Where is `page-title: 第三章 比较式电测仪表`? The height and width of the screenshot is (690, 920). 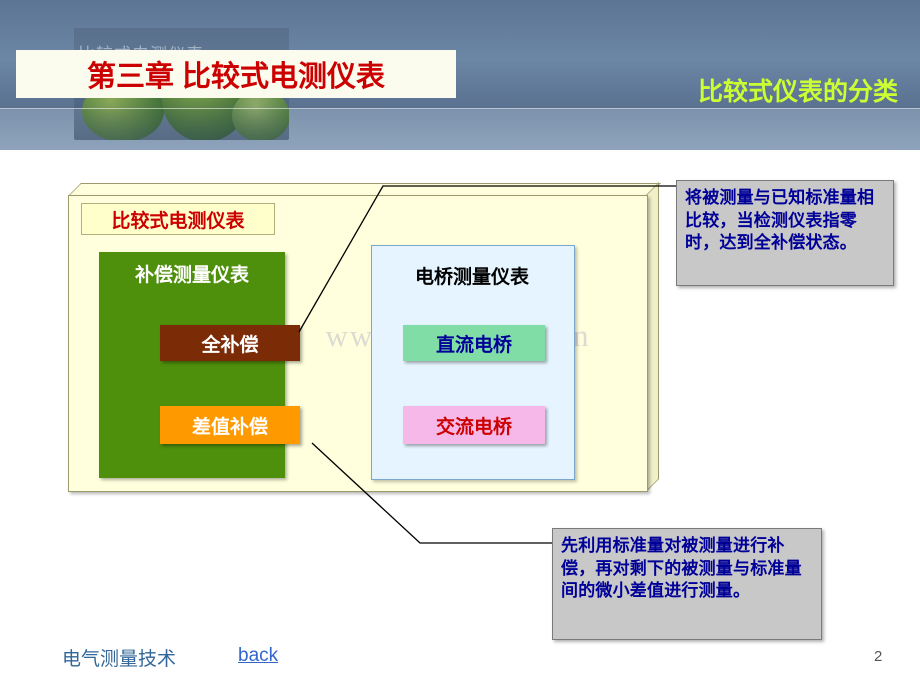 page-title: 第三章 比较式电测仪表 is located at coordinates (236, 74).